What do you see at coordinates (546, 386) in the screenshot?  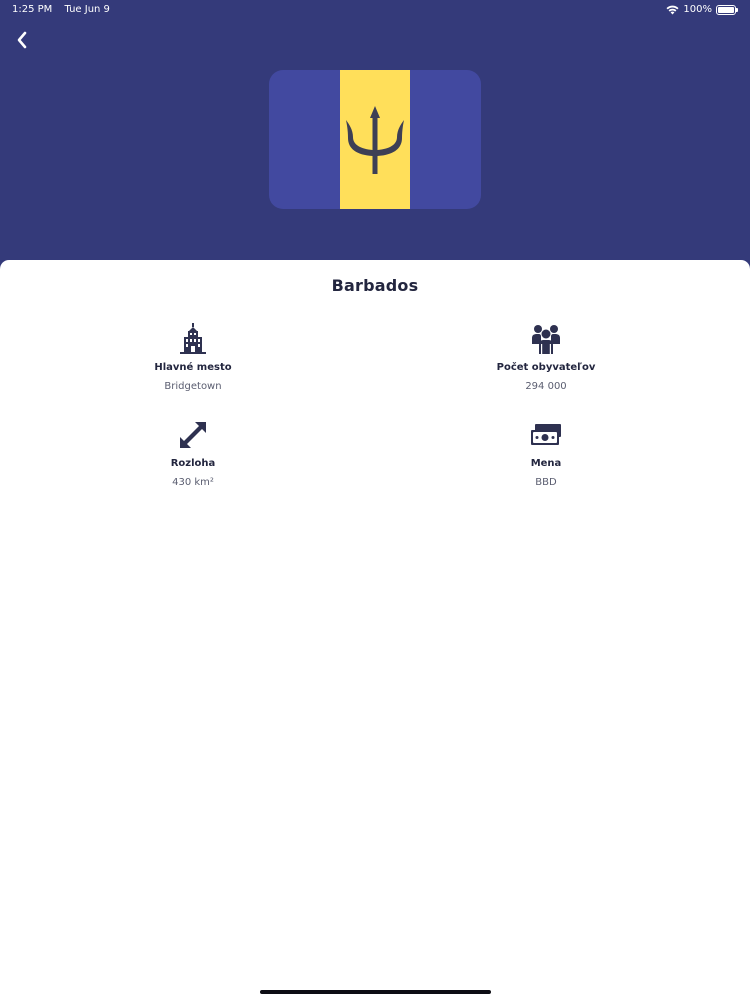 I see `info-value-population: 294 000` at bounding box center [546, 386].